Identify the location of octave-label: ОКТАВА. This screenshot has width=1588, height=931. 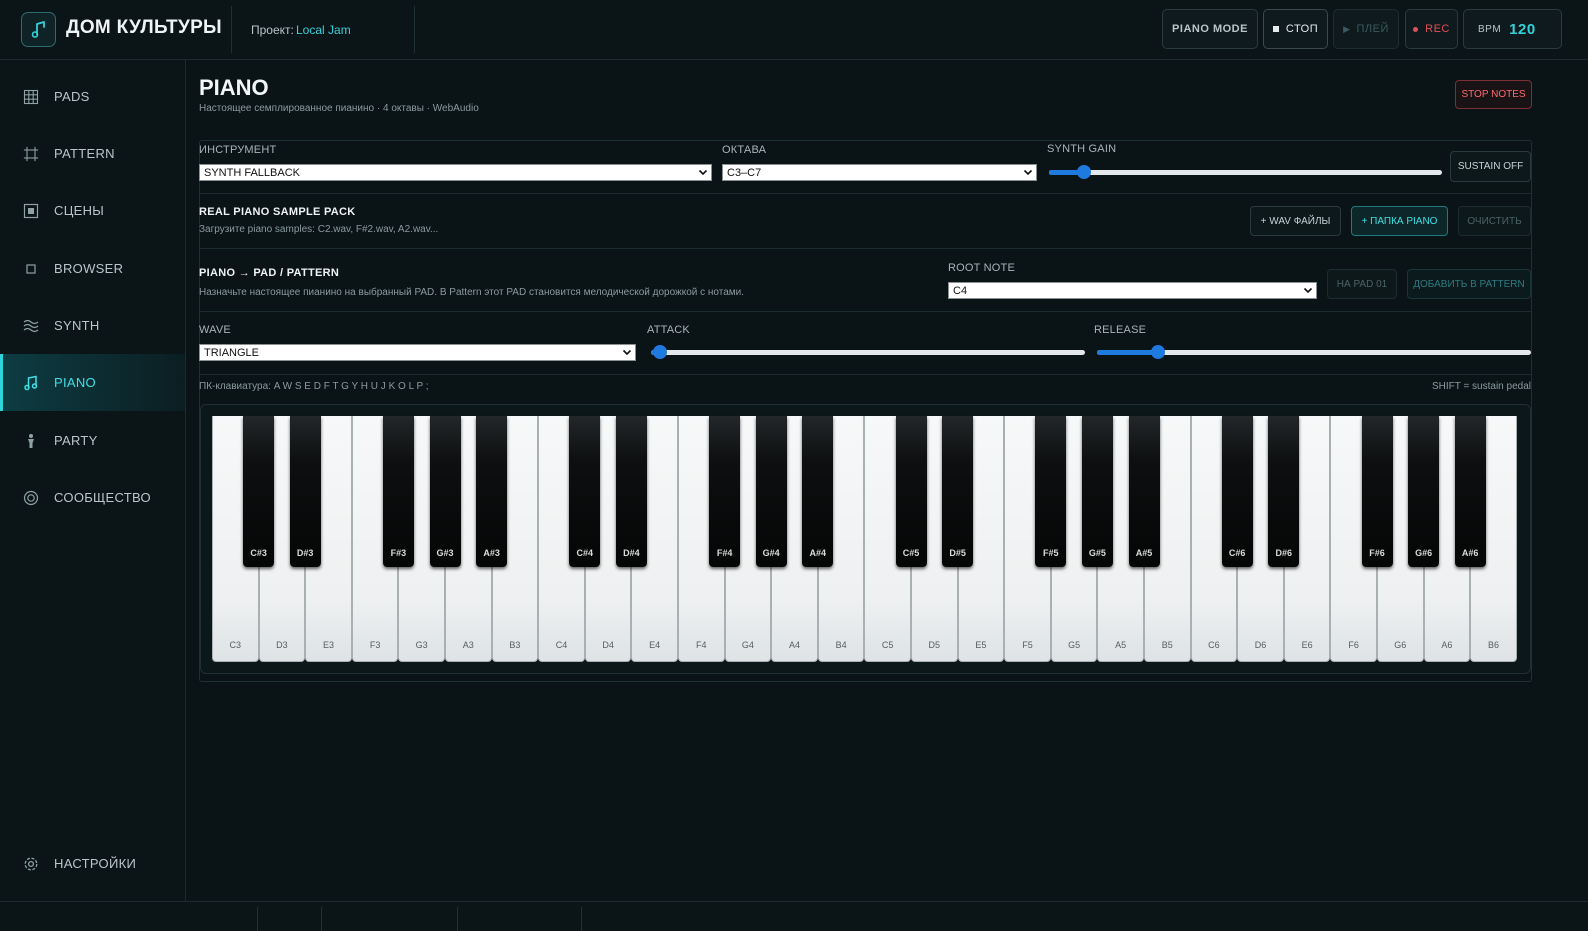
(744, 150).